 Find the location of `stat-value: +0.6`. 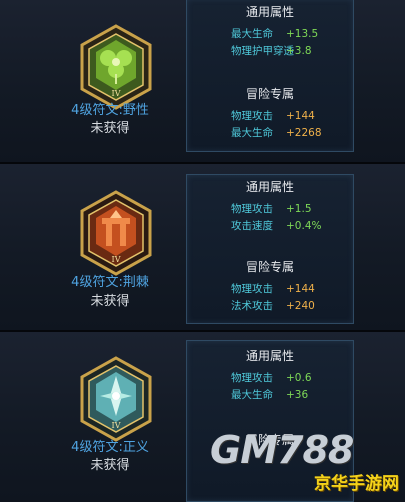

stat-value: +0.6 is located at coordinates (299, 378).